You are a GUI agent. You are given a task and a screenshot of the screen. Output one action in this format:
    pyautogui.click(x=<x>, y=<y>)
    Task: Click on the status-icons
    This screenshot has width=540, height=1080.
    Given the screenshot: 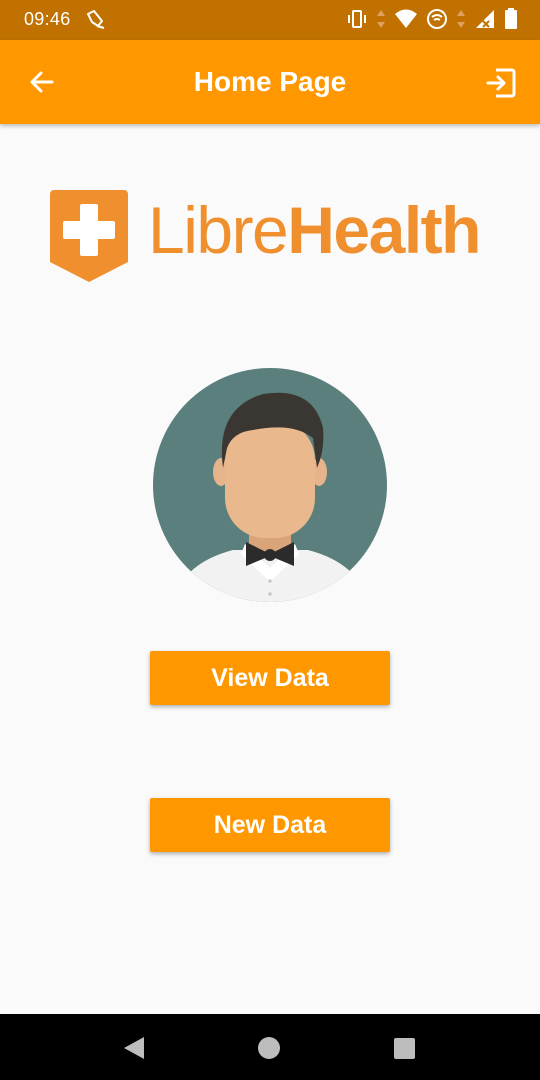 What is the action you would take?
    pyautogui.click(x=432, y=21)
    